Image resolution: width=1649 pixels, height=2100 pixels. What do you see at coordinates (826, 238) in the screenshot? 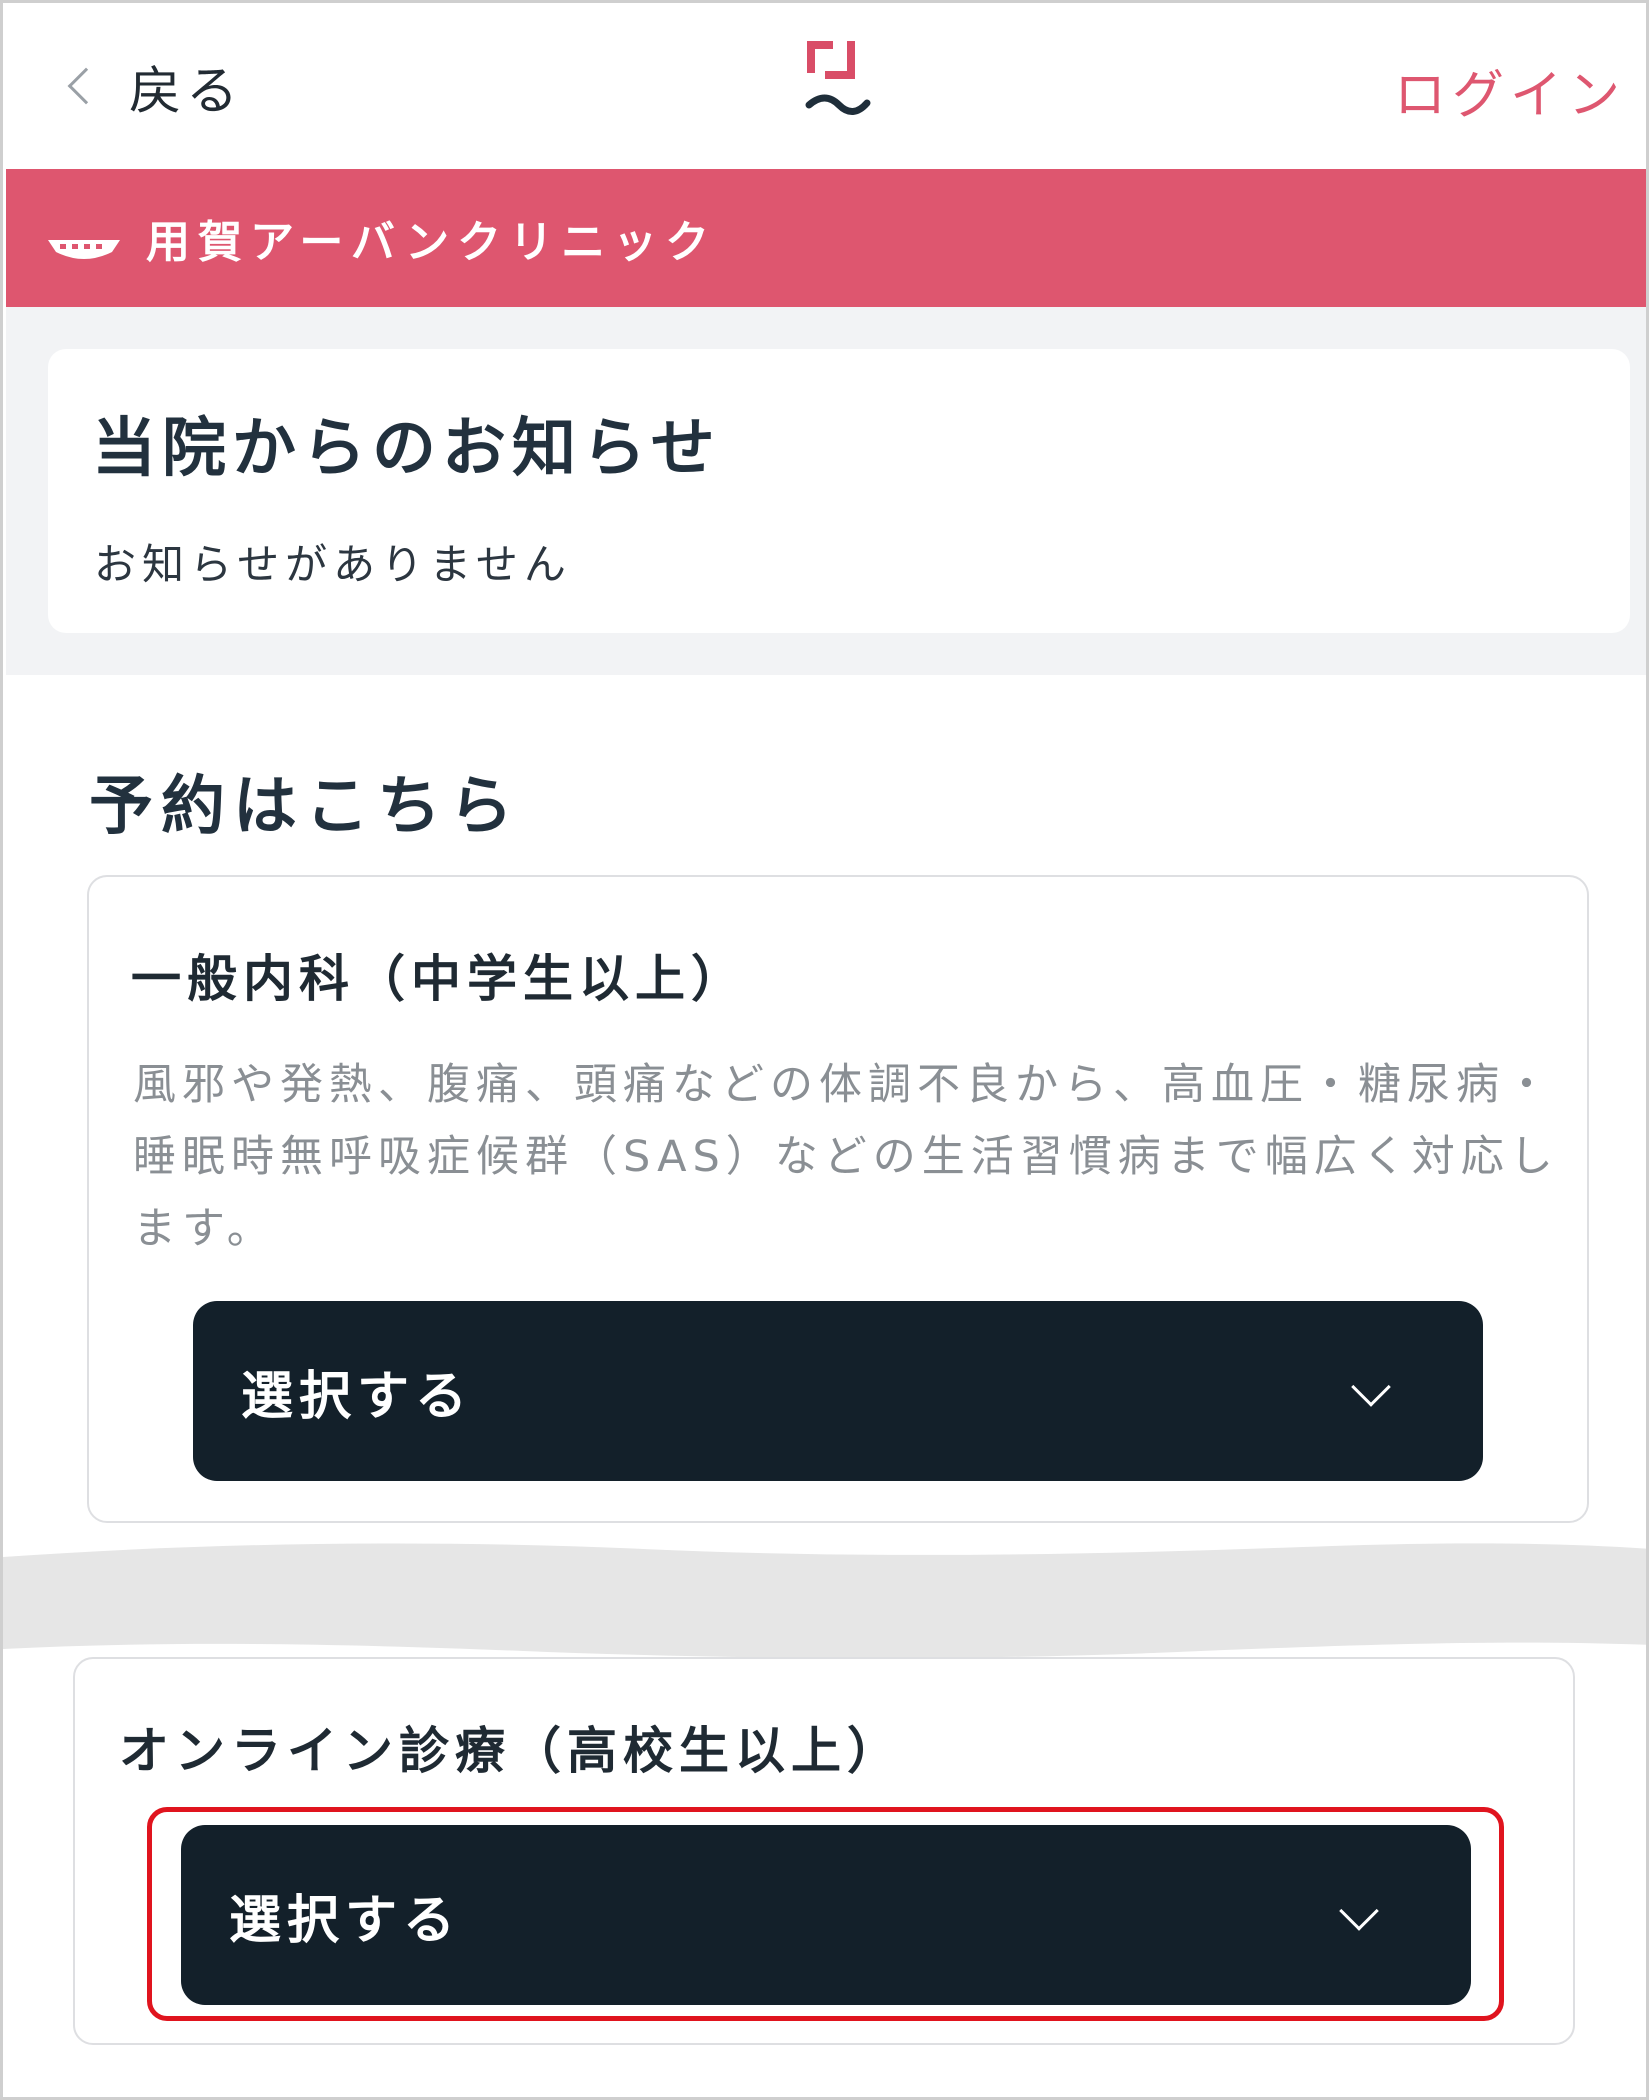
I see `clinic-banner: 用賀アーバンクリニック` at bounding box center [826, 238].